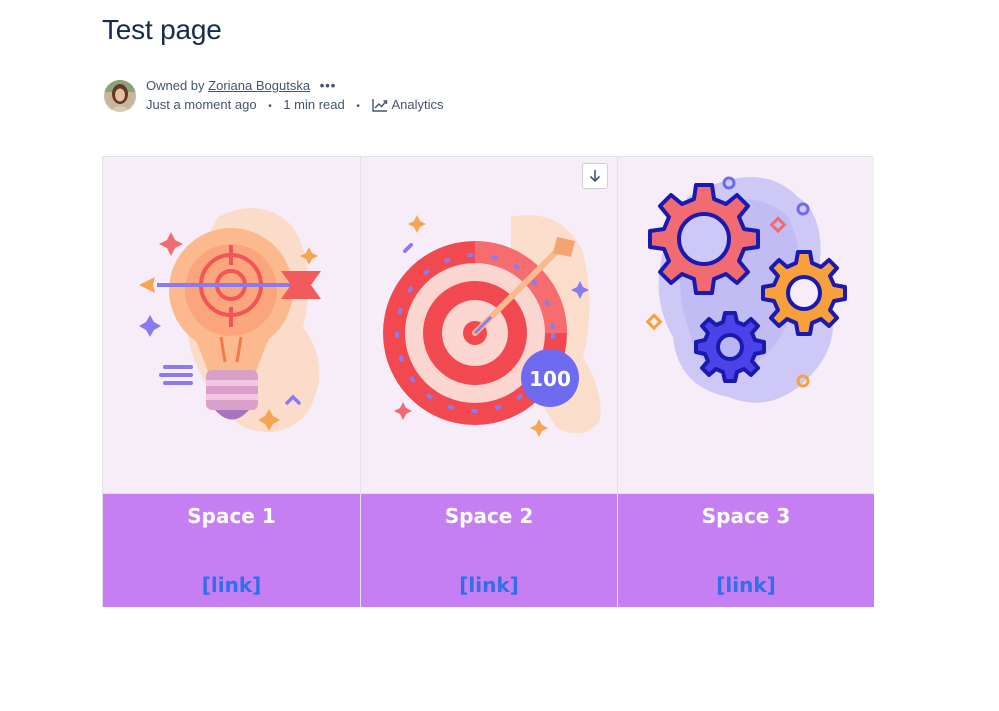 The width and height of the screenshot is (999, 711). What do you see at coordinates (201, 104) in the screenshot?
I see `last-updated: Just a moment ago` at bounding box center [201, 104].